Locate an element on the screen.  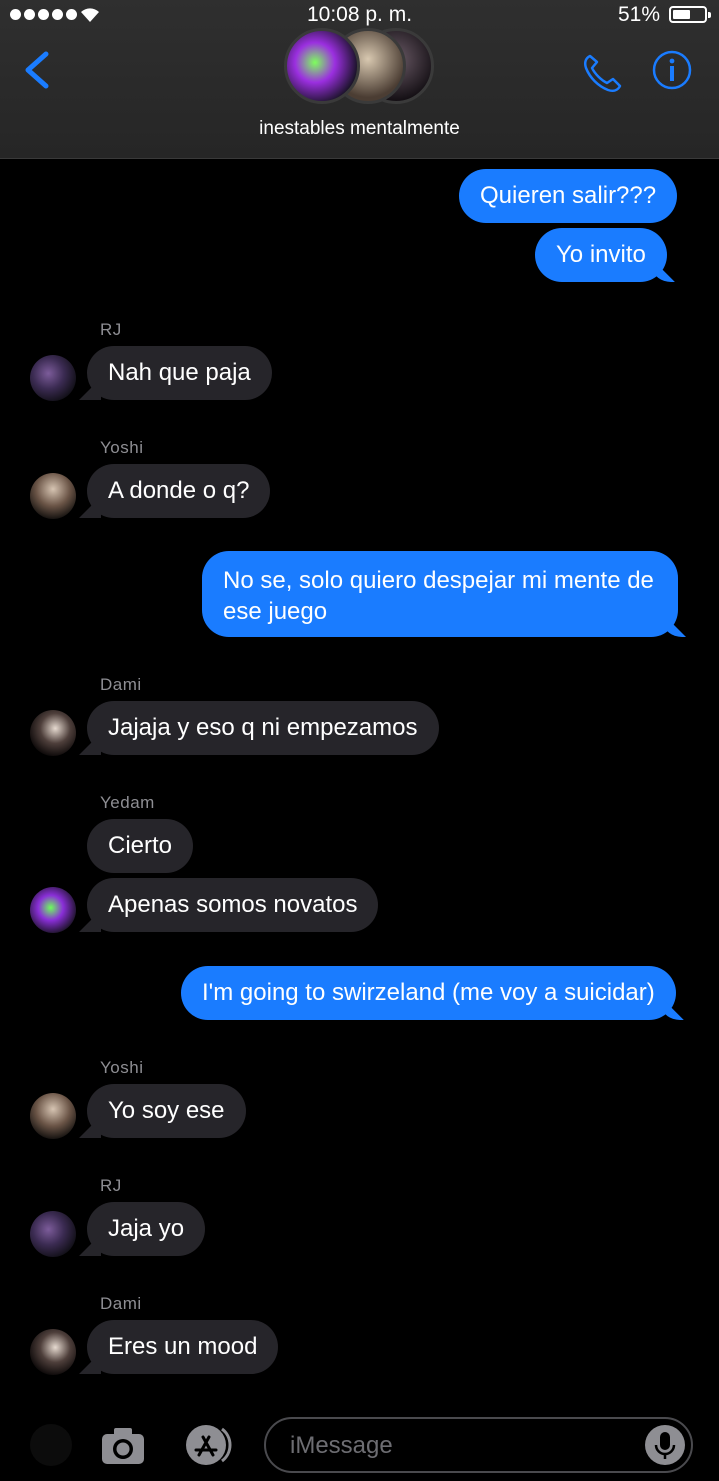
battery-percentage: 51% is located at coordinates (638, 14).